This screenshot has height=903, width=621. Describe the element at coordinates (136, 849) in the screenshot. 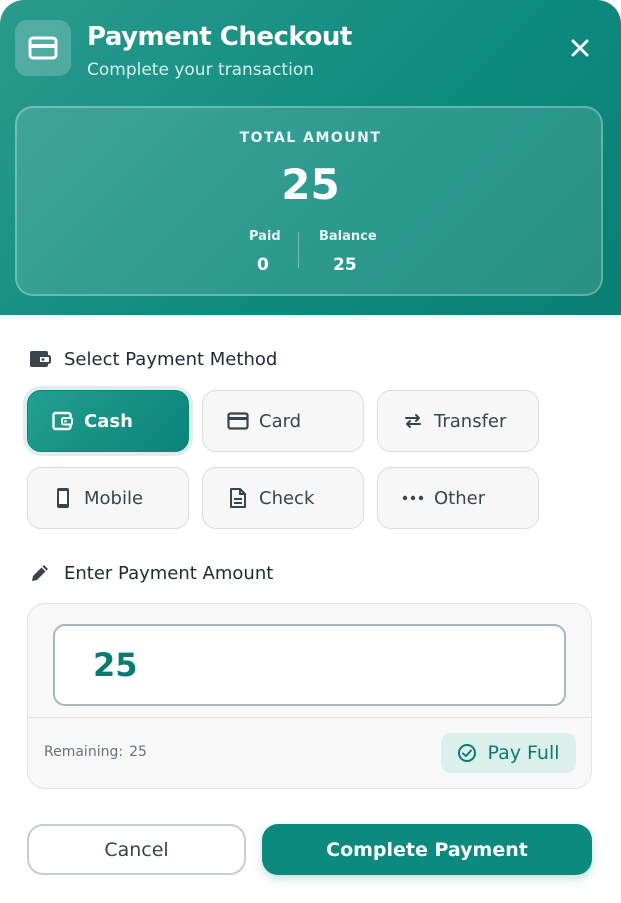

I see `cancel-button: Cancel` at that location.